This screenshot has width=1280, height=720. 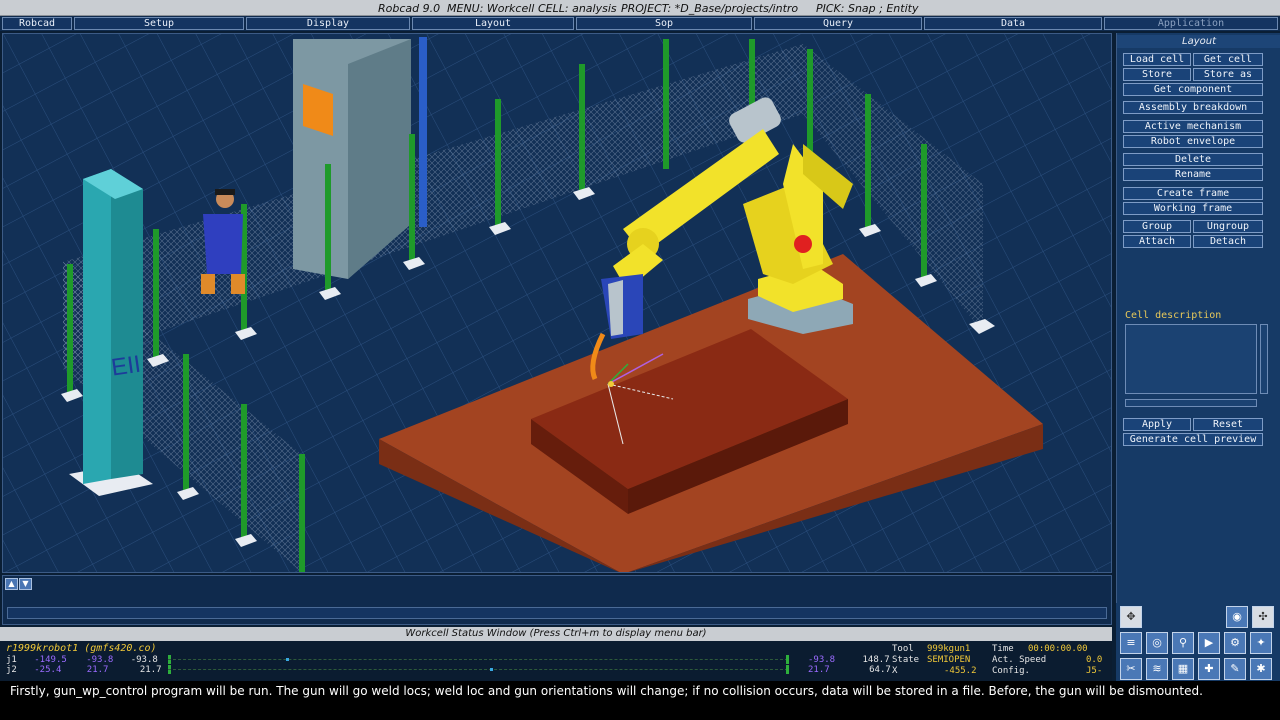 I want to click on current-menu: MENU: Workcell, so click(x=491, y=8).